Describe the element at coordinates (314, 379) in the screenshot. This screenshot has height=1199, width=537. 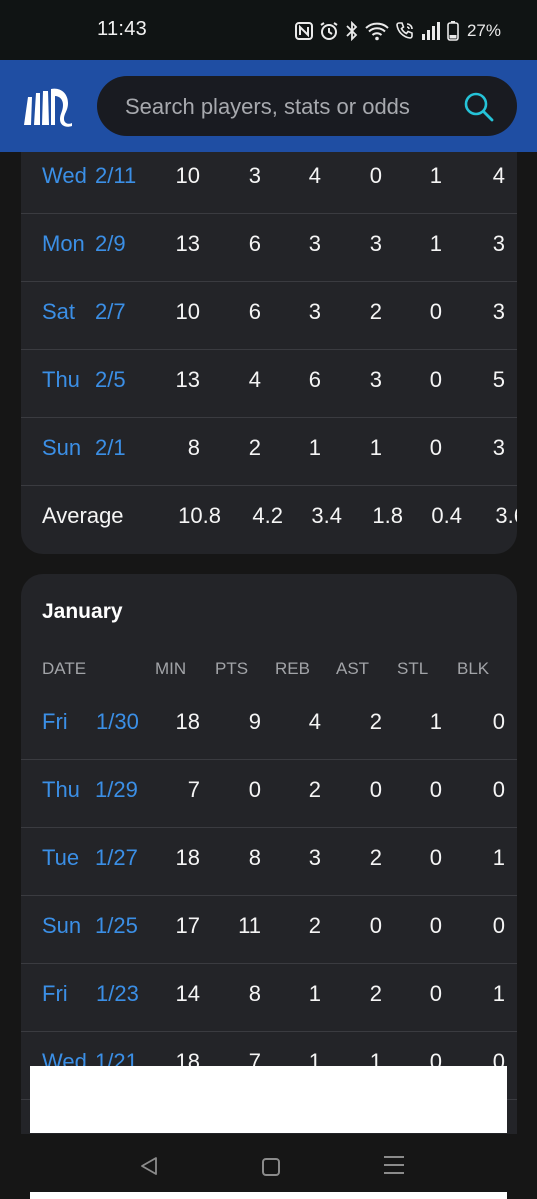
I see `stat-reb: 6` at that location.